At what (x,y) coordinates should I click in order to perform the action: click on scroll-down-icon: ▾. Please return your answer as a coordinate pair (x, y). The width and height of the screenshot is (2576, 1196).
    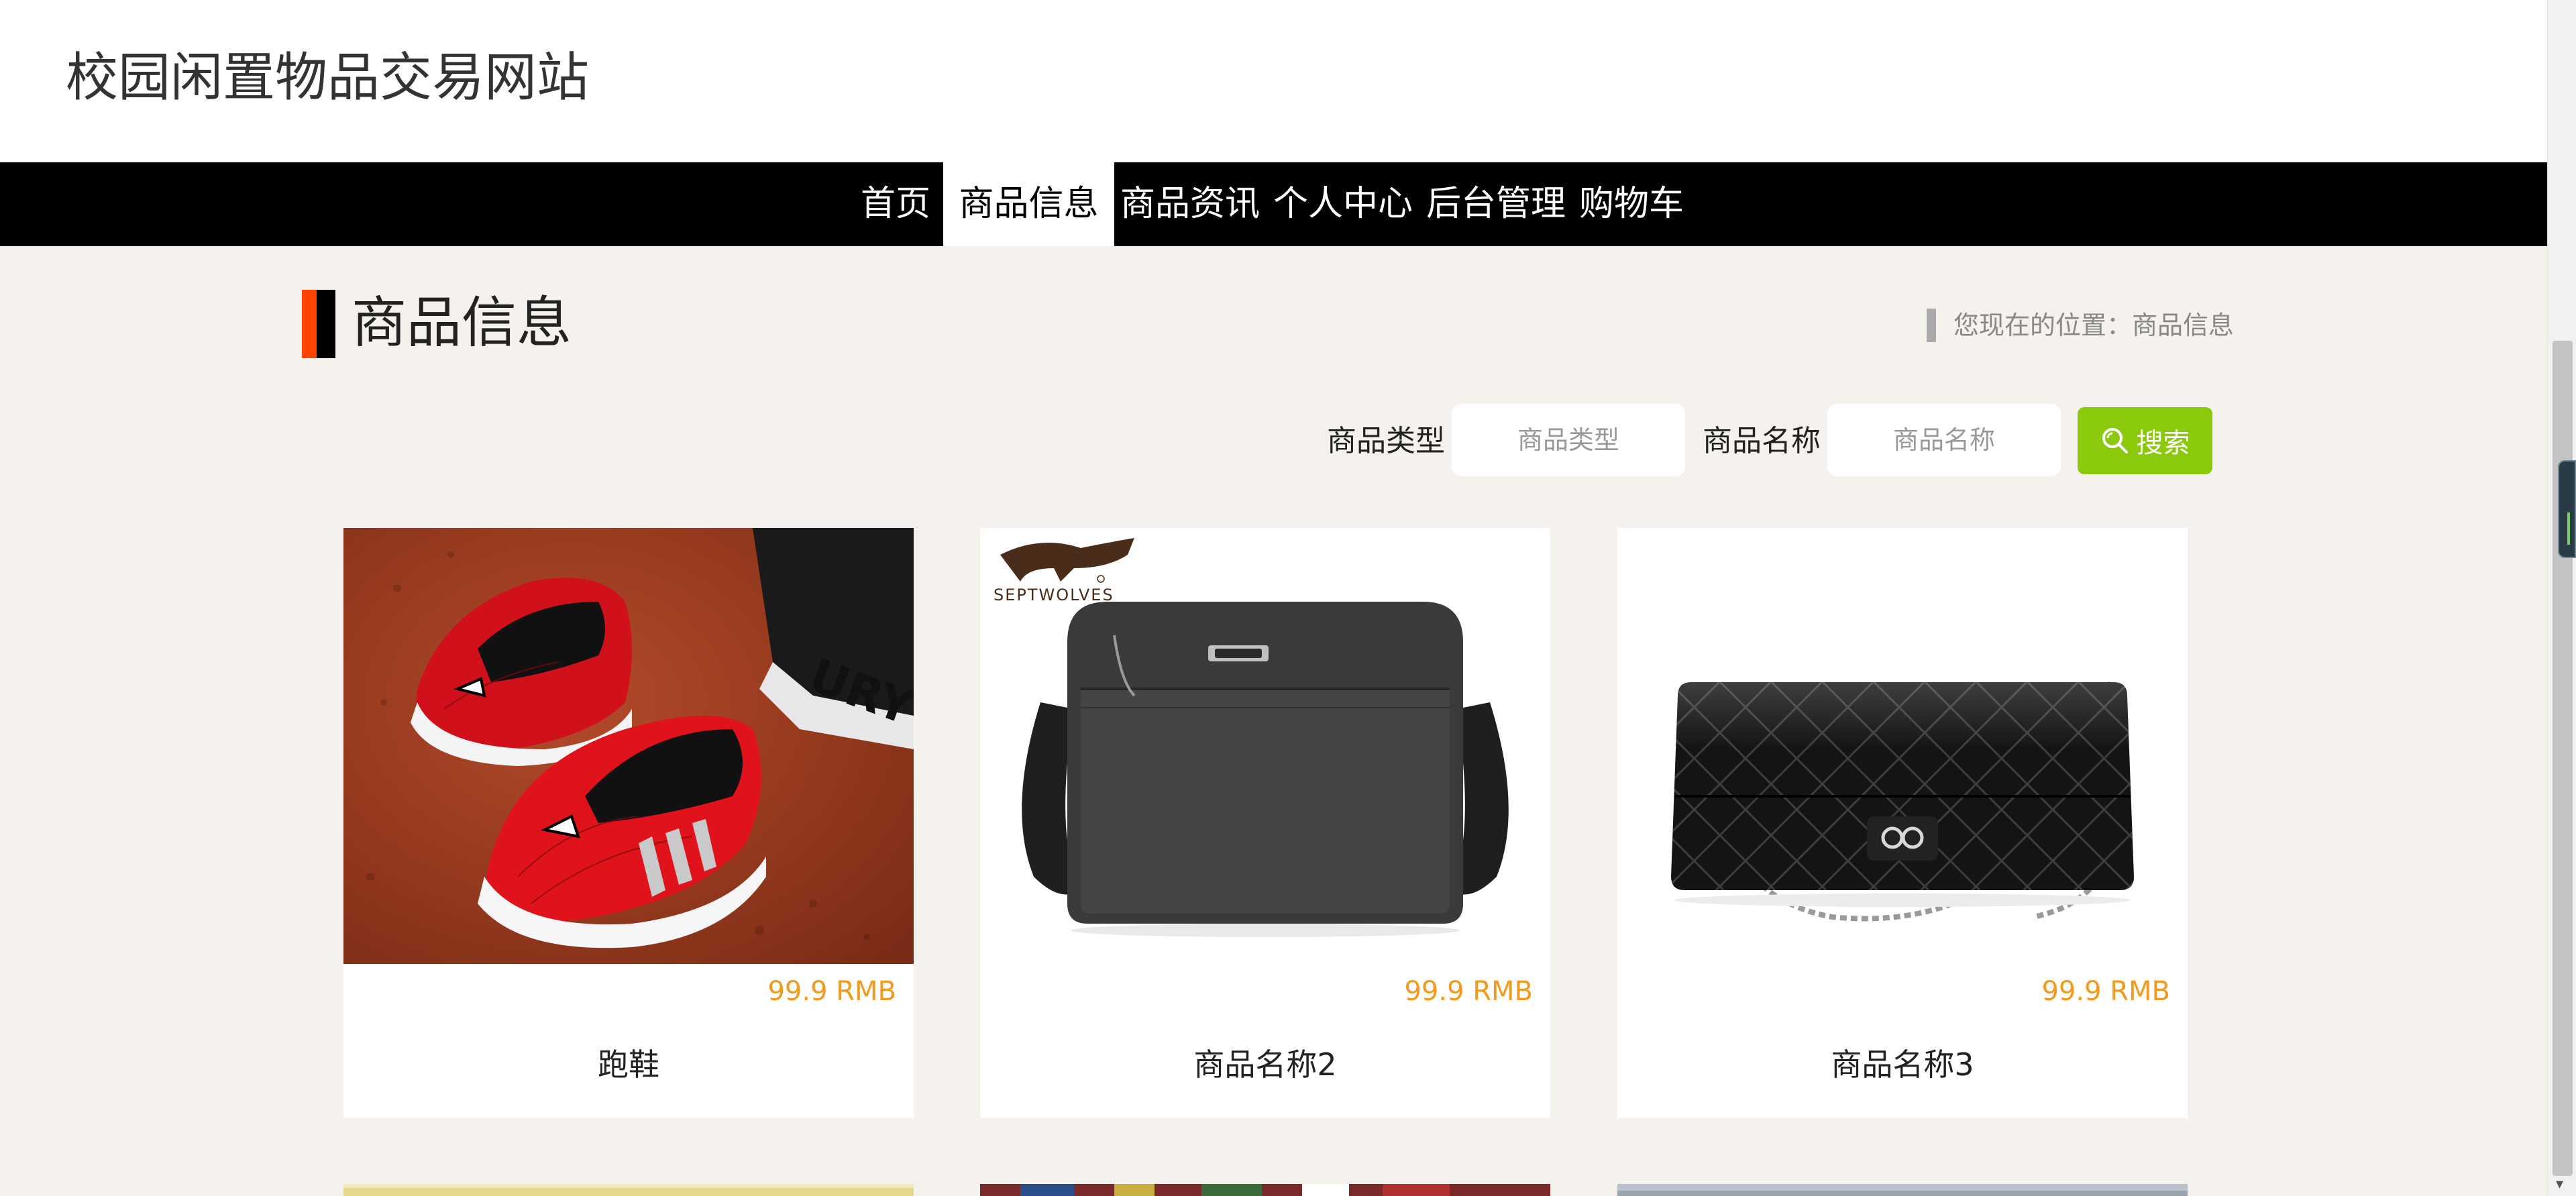
    Looking at the image, I should click on (2559, 1184).